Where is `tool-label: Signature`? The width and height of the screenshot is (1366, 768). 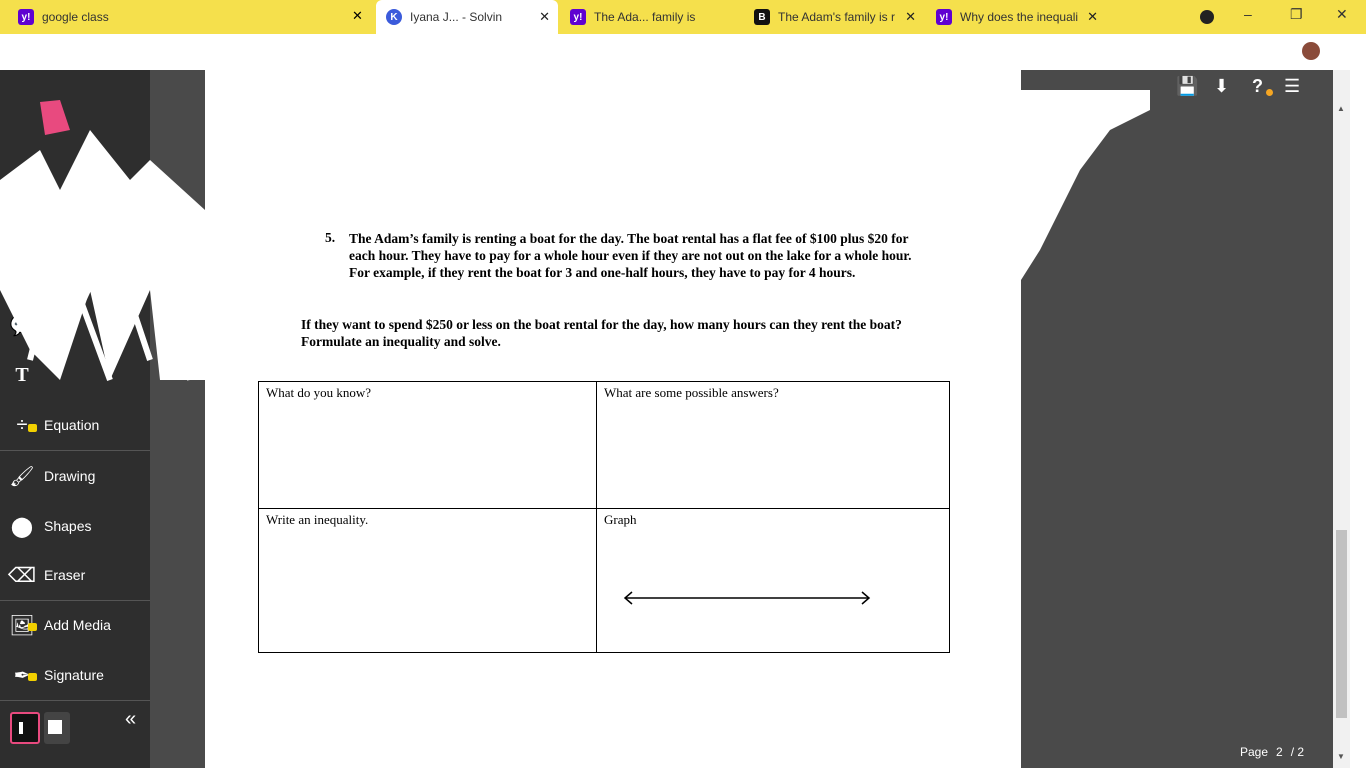 tool-label: Signature is located at coordinates (74, 675).